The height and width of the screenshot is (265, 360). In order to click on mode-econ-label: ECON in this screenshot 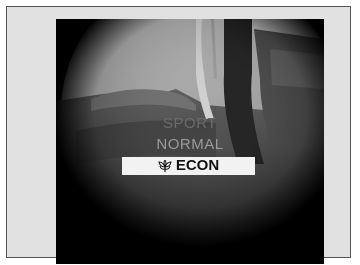, I will do `click(197, 165)`.